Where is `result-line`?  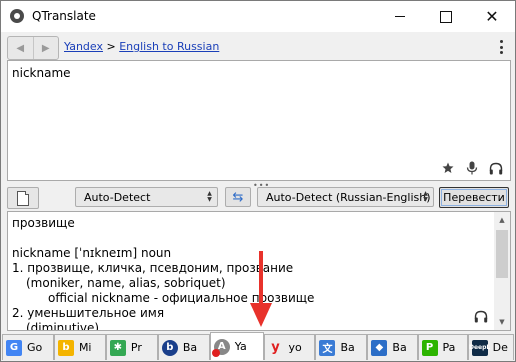
result-line is located at coordinates (163, 238).